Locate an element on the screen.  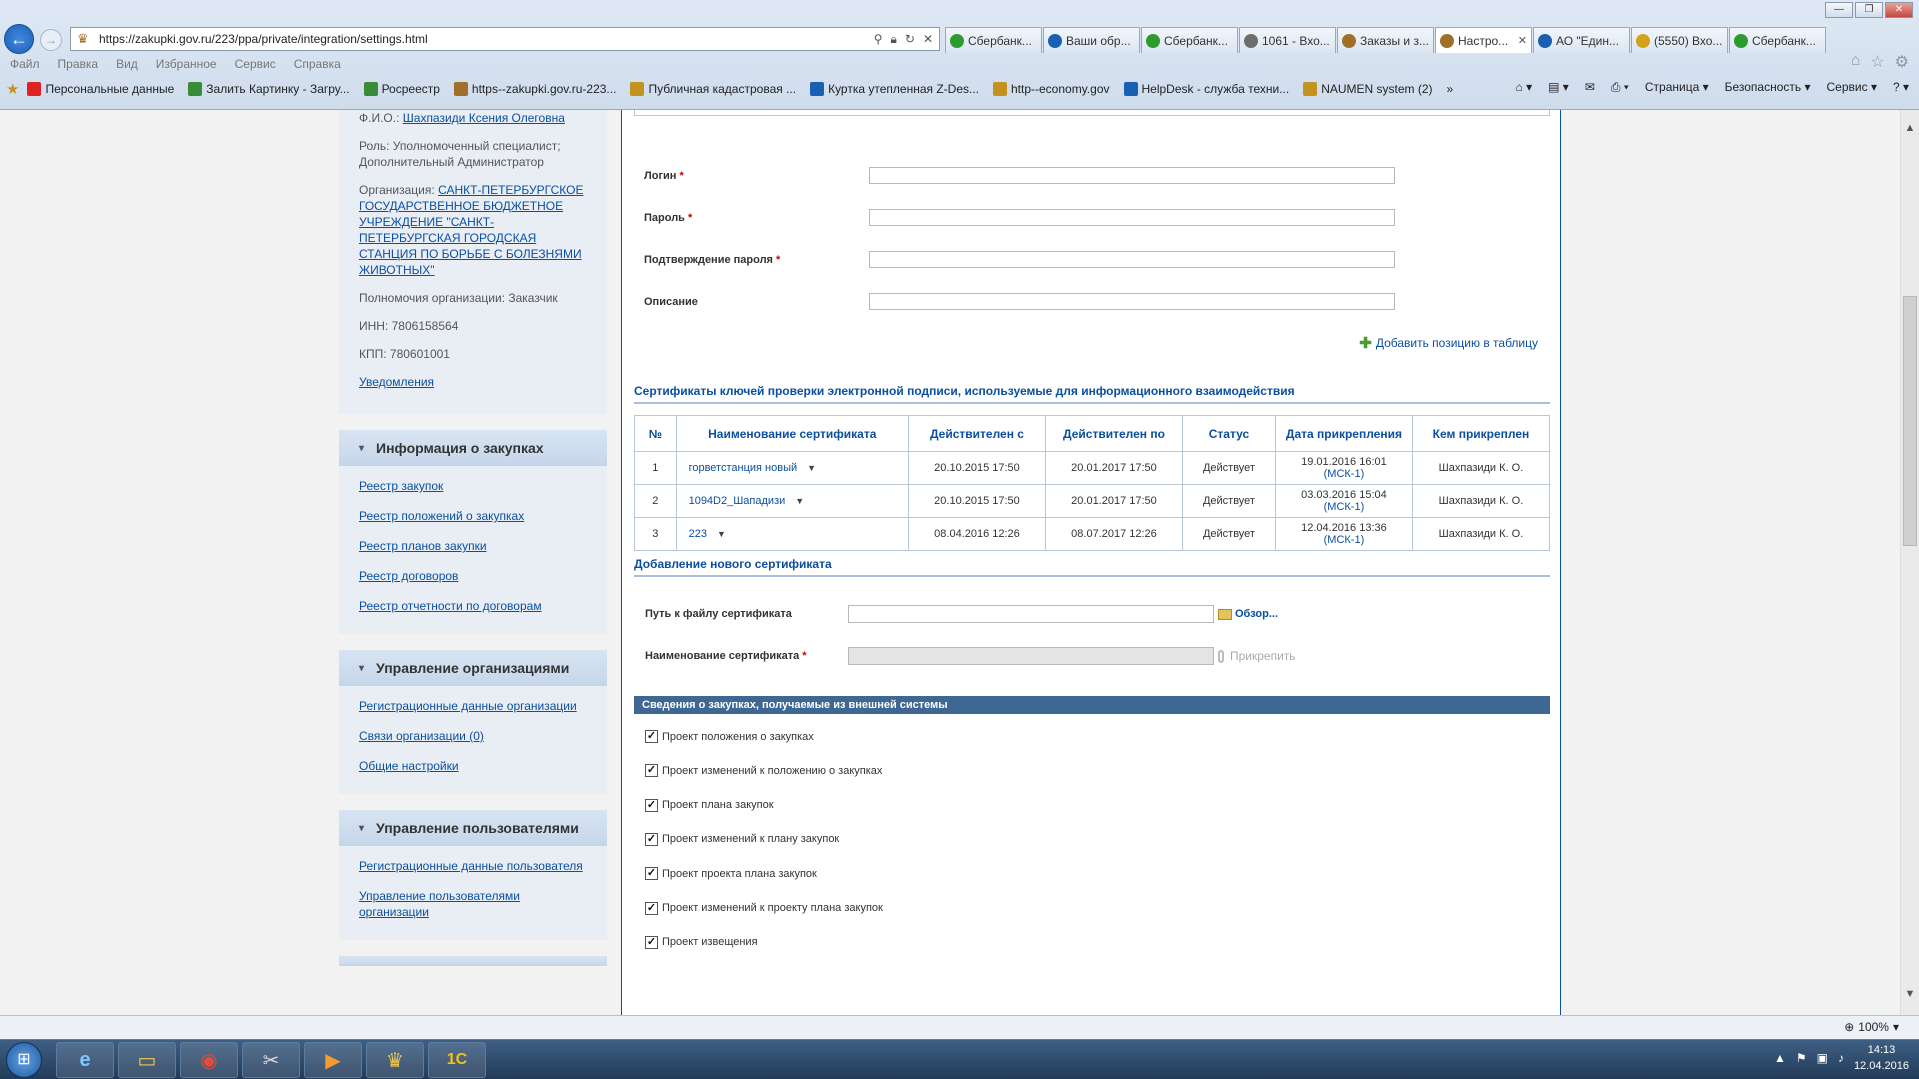
external-option: ✓ Проект изменений к положению о закупках is located at coordinates (763, 771).